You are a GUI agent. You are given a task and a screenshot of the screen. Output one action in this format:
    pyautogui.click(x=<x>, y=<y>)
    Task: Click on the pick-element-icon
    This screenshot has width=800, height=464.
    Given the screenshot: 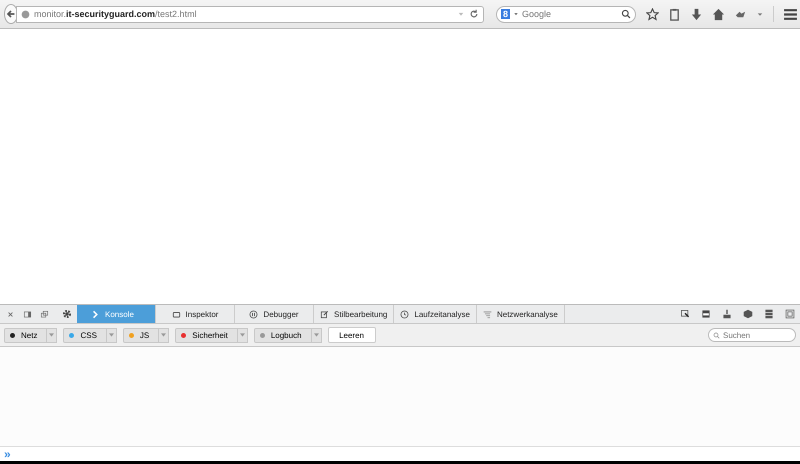 What is the action you would take?
    pyautogui.click(x=685, y=314)
    